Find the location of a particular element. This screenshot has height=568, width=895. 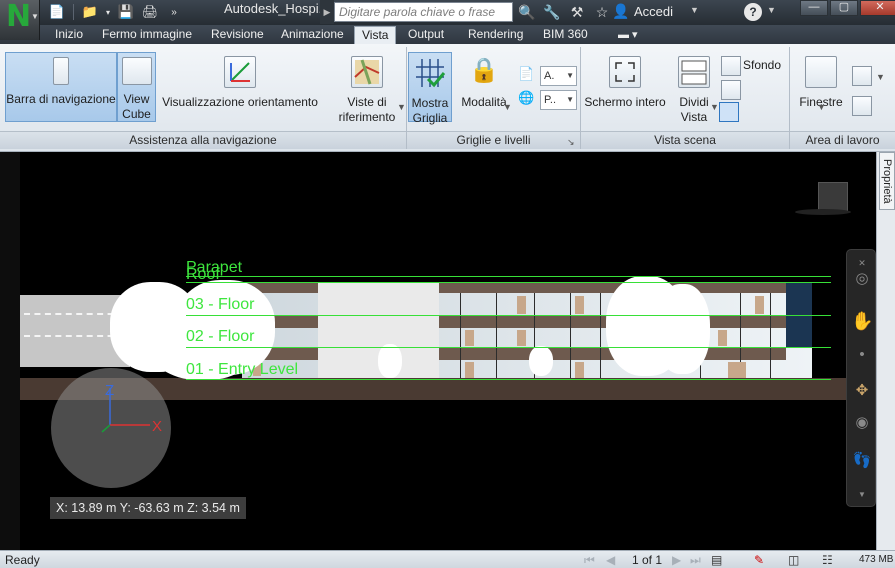

axes-icon is located at coordinates (240, 72).